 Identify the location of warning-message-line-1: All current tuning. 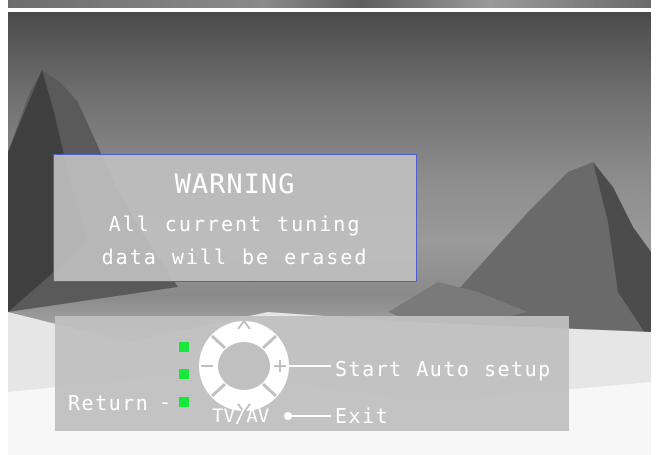
(235, 224).